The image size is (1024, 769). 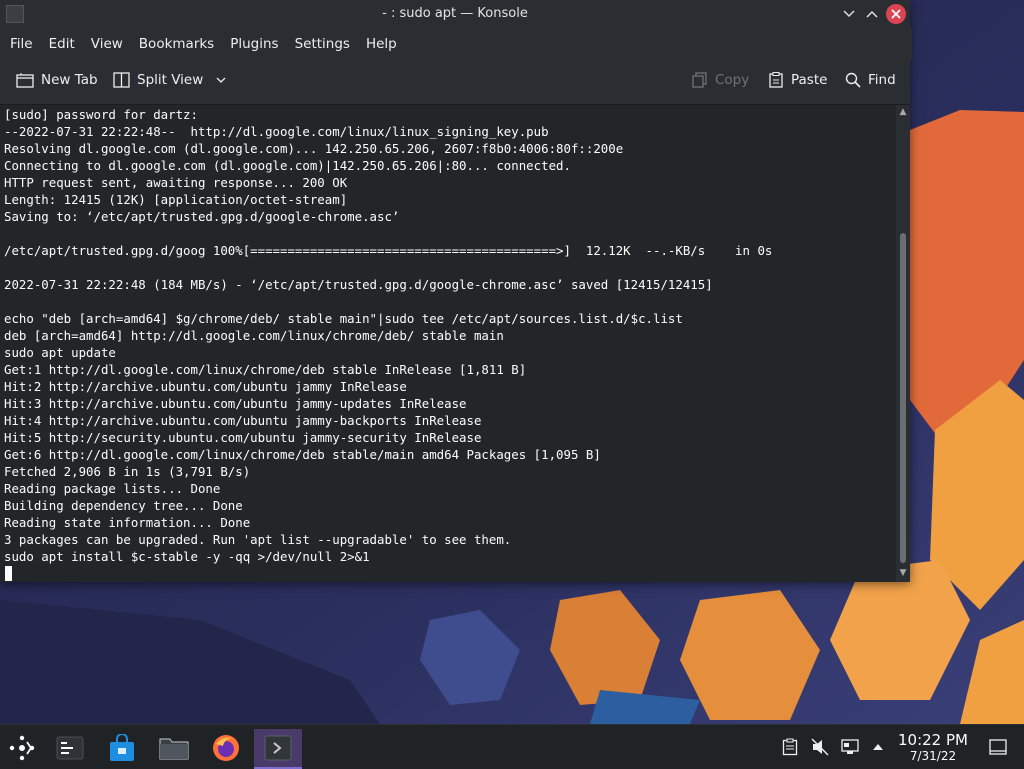 What do you see at coordinates (903, 398) in the screenshot?
I see `scrollbar-thumb` at bounding box center [903, 398].